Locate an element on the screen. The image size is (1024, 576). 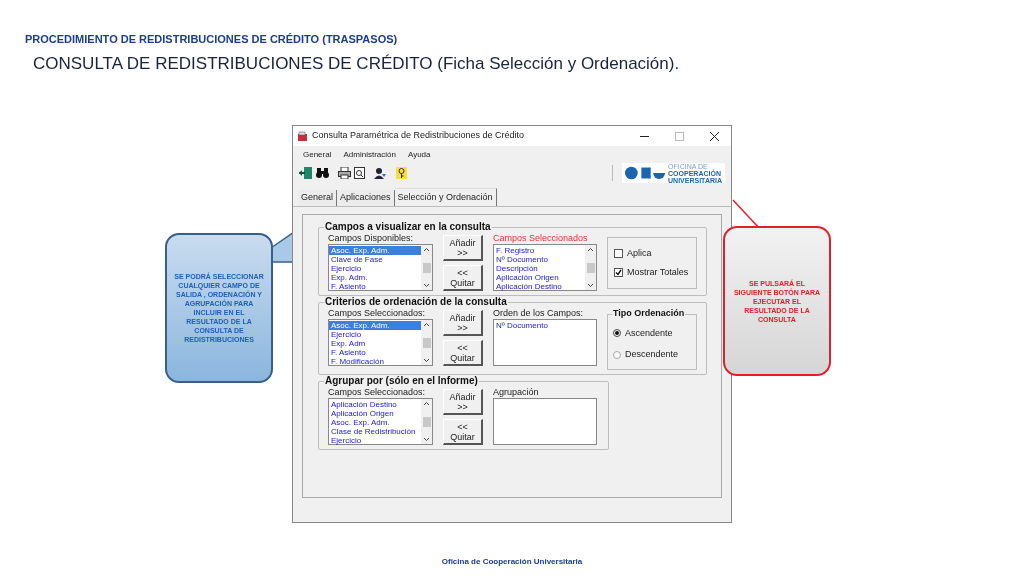
field-label: Campos Disponibles: is located at coordinates (371, 238).